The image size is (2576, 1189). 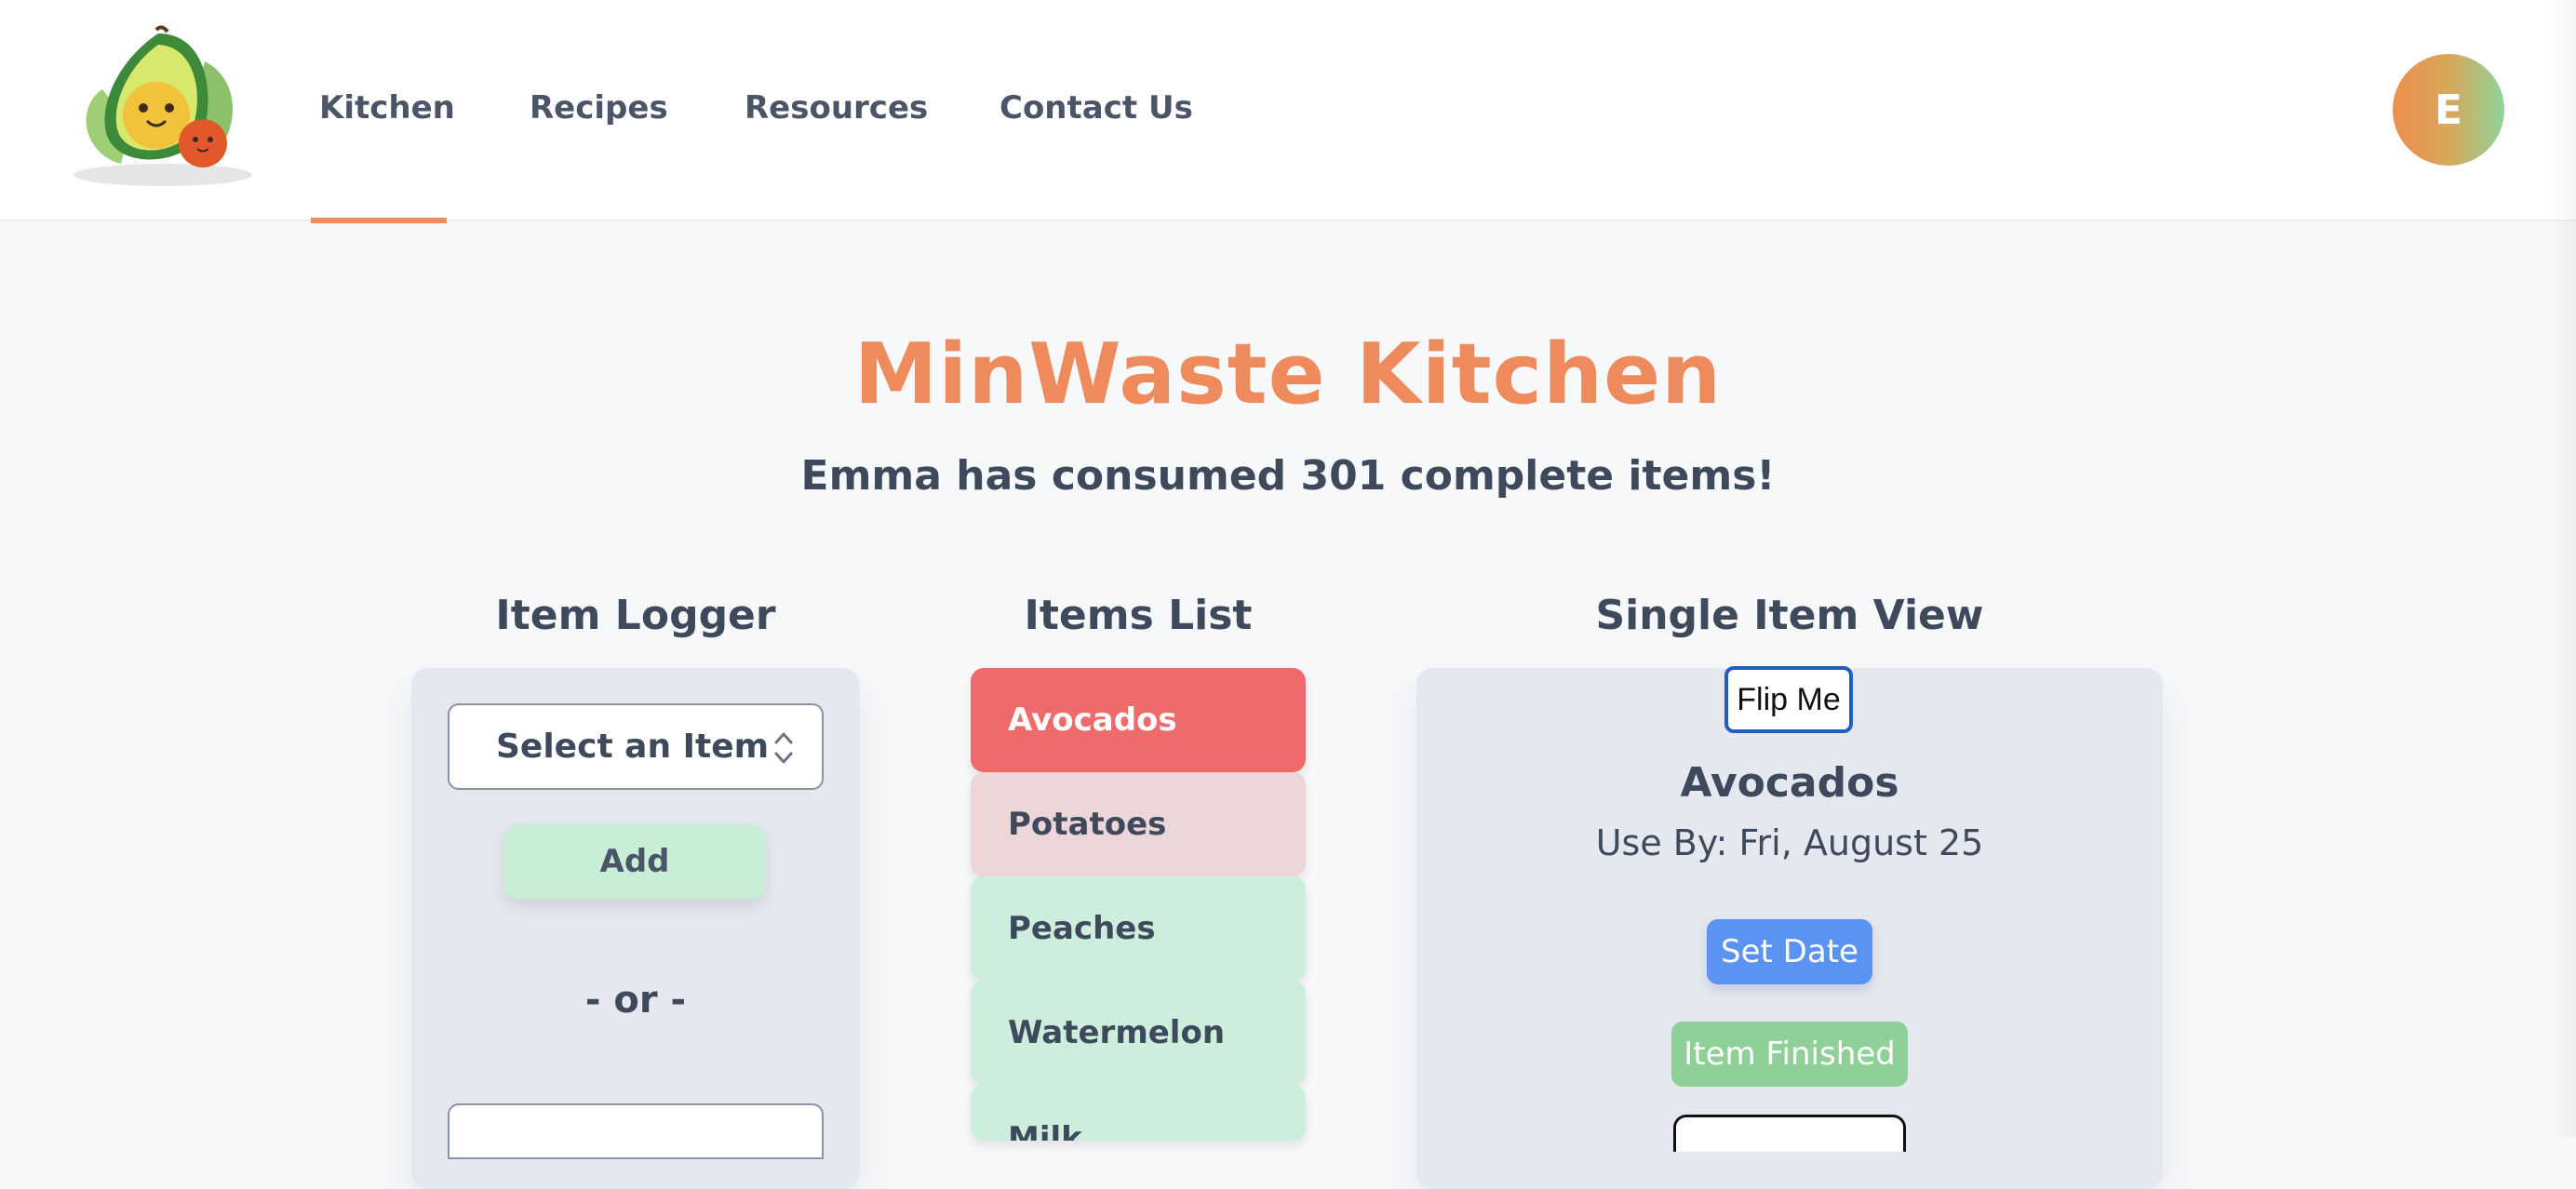 I want to click on single-item-view-heading: Single Item View, so click(x=1789, y=616).